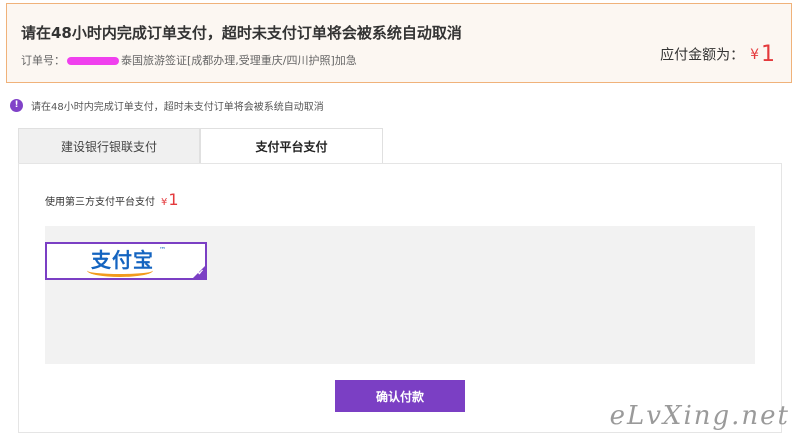 The height and width of the screenshot is (439, 800). I want to click on order-description: 泰国旅游签证[成都办理,受理重庆/四川护照]加急, so click(239, 60).